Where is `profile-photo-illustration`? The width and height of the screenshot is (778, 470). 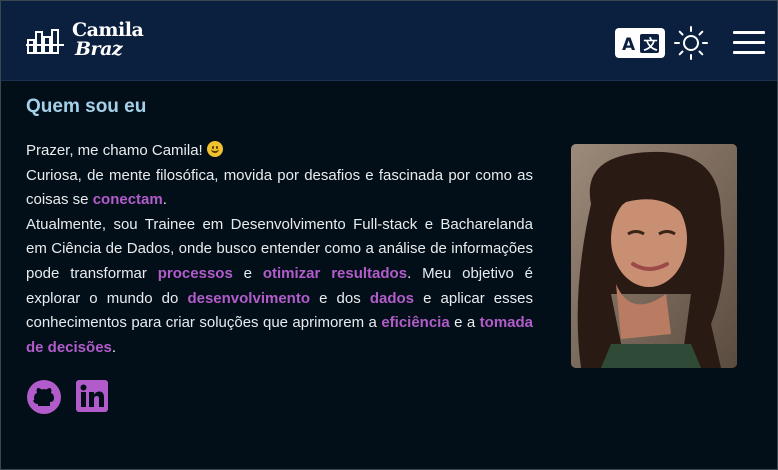 profile-photo-illustration is located at coordinates (654, 256).